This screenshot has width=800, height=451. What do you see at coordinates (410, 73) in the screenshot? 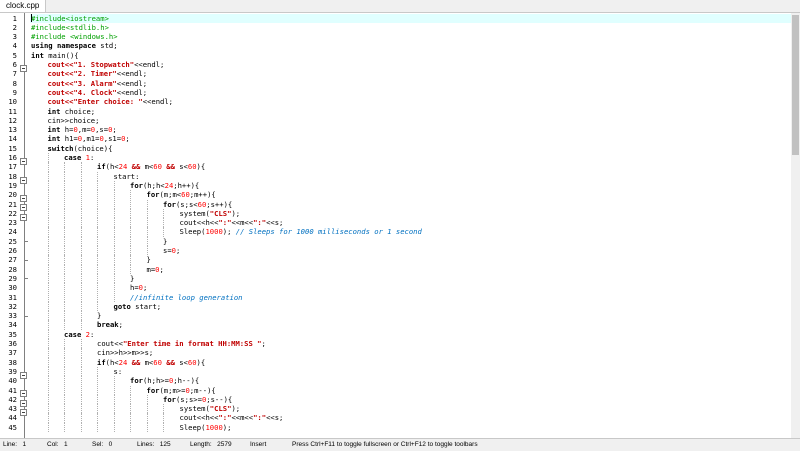
I see `code-line: cout<<"2. Timer"<<endl;` at bounding box center [410, 73].